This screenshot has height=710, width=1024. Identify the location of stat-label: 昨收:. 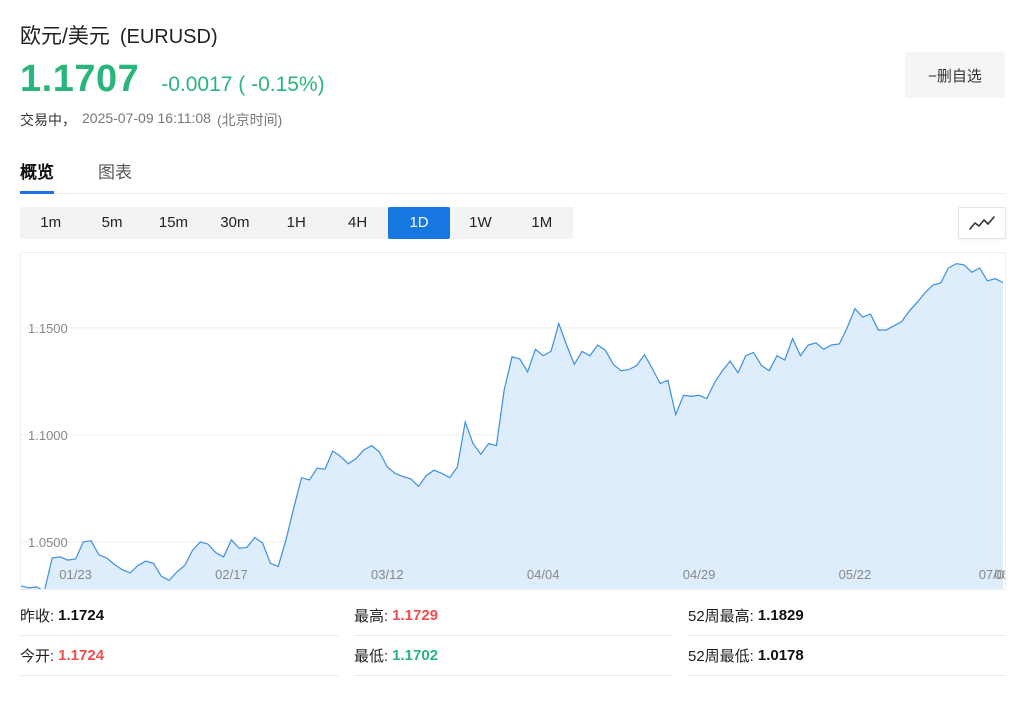
(37, 616).